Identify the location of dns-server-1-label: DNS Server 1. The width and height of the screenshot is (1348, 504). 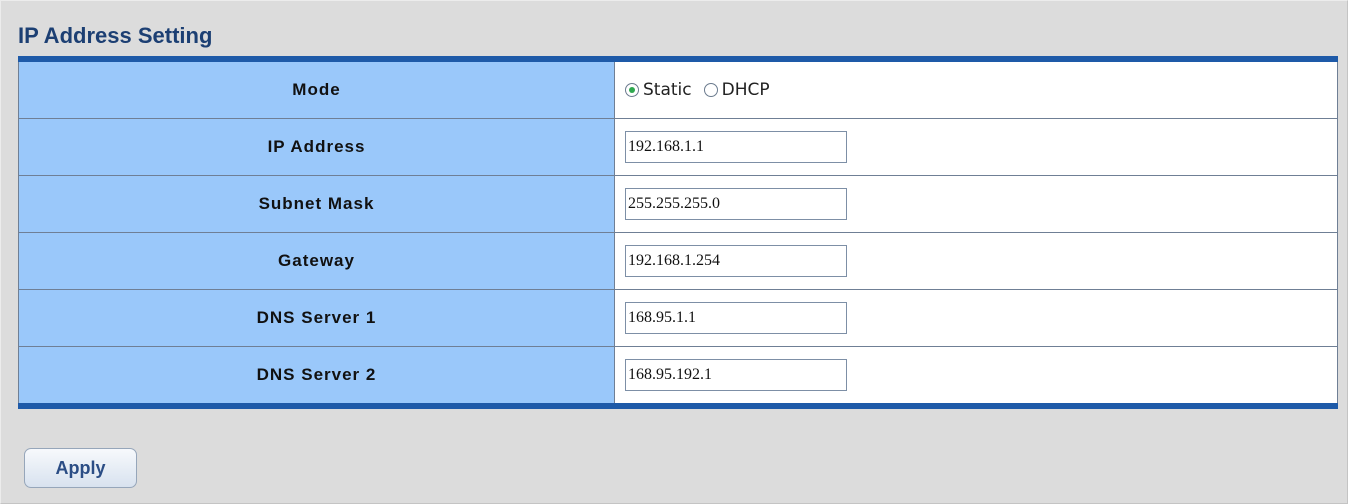
(316, 318).